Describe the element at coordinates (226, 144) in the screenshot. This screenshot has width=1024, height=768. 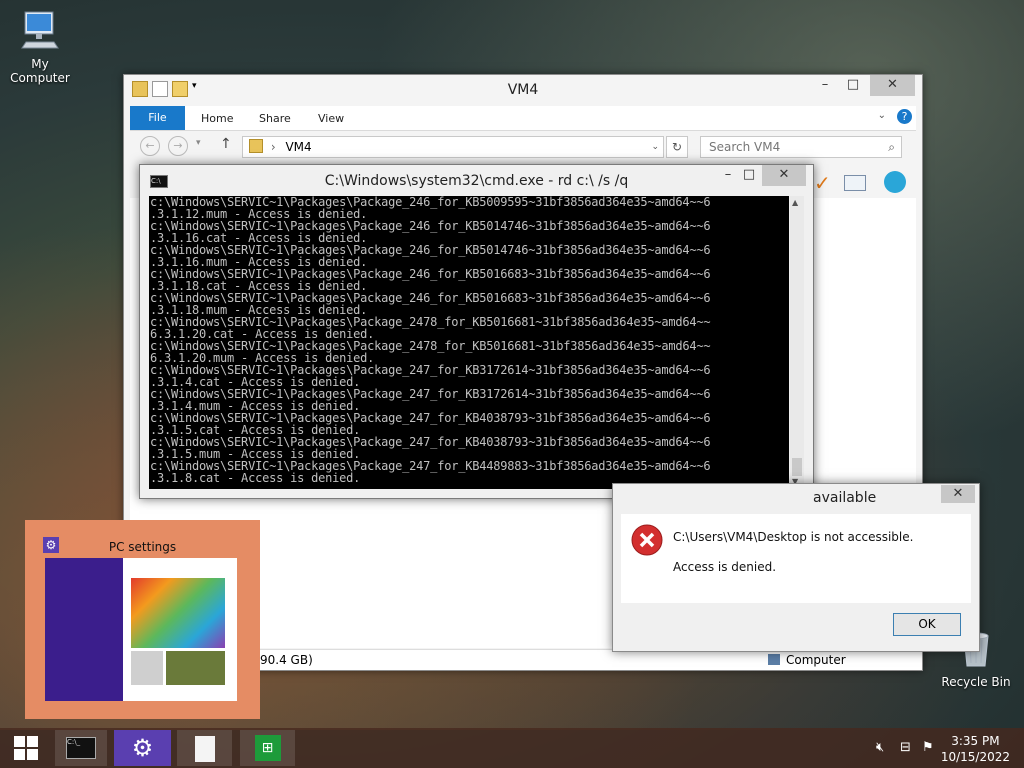
I see `up-button: ↑` at that location.